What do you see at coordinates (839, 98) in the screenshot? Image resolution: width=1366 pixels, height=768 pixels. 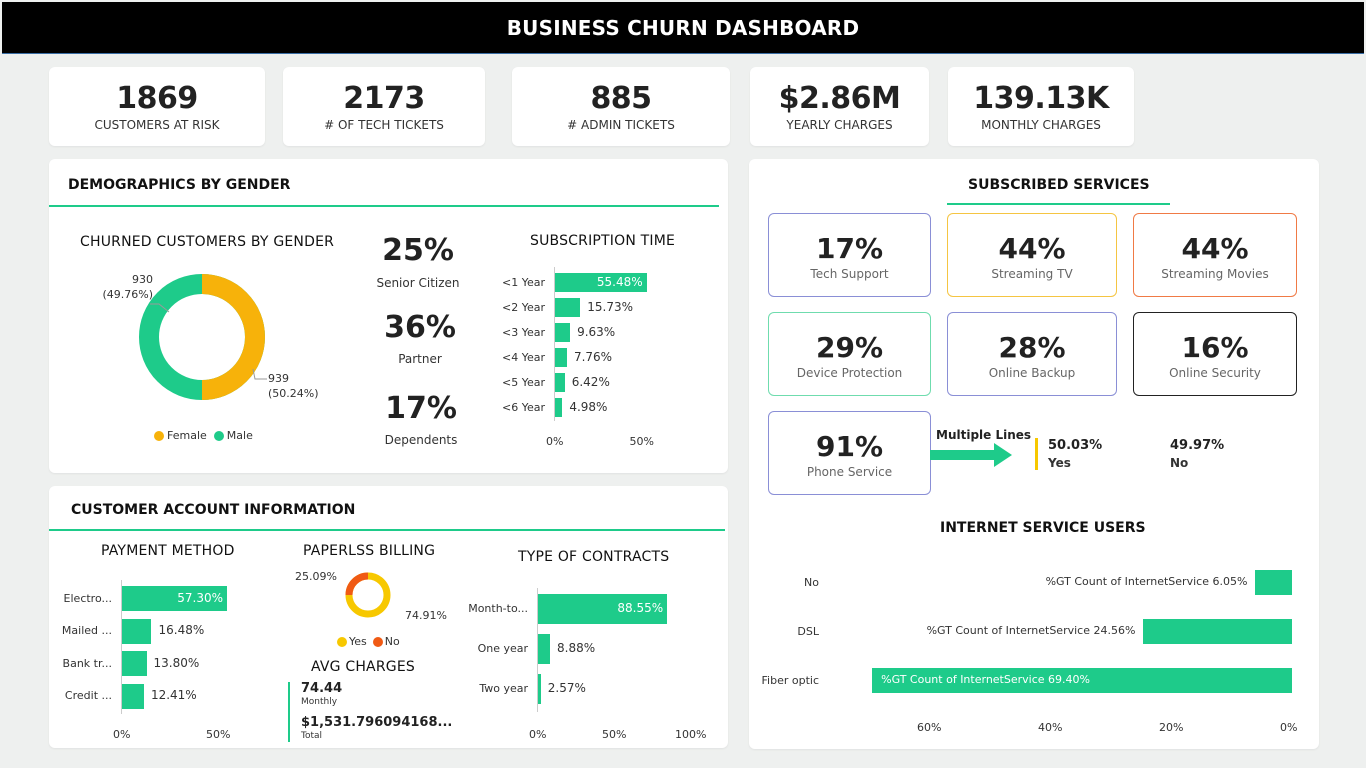 I see `kpi-value: $2.86M` at bounding box center [839, 98].